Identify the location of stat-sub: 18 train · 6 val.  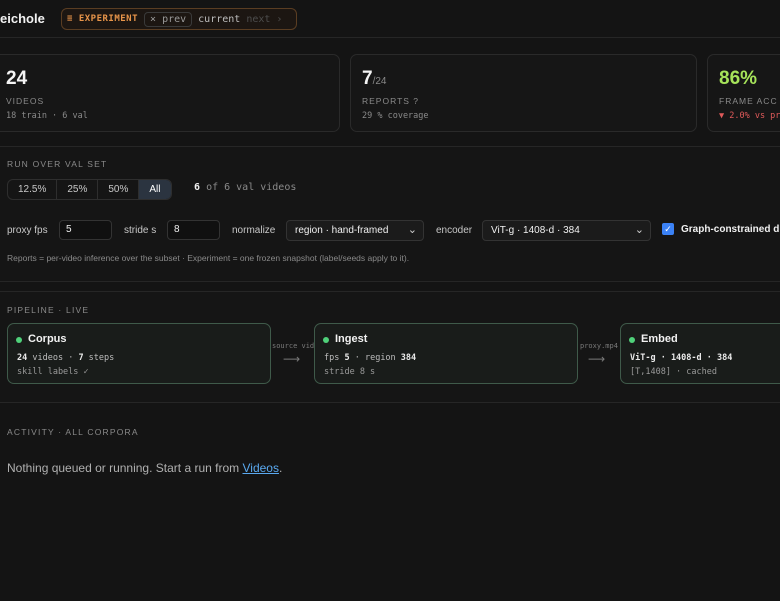
(47, 116).